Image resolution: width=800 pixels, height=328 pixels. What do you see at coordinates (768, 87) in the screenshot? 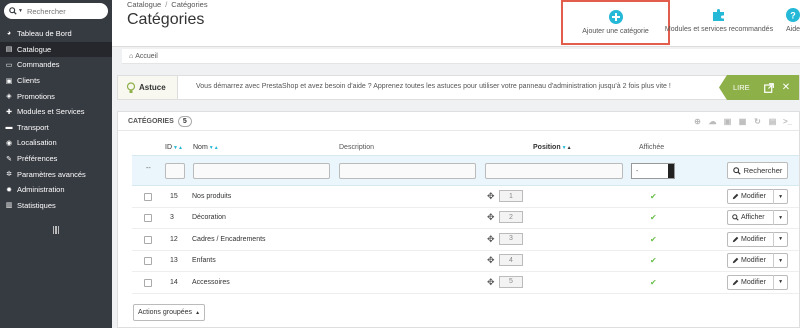
I see `external-link-icon` at bounding box center [768, 87].